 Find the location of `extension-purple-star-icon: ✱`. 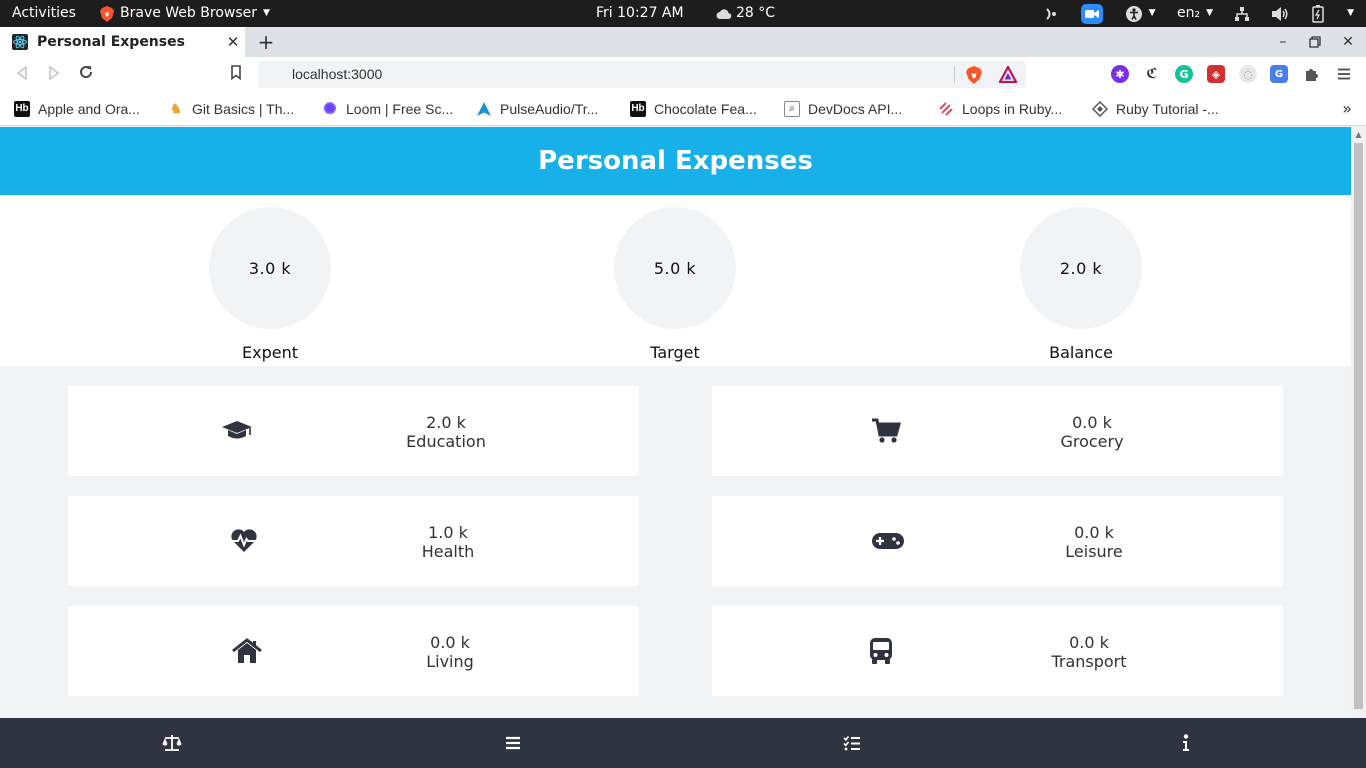

extension-purple-star-icon: ✱ is located at coordinates (1120, 74).